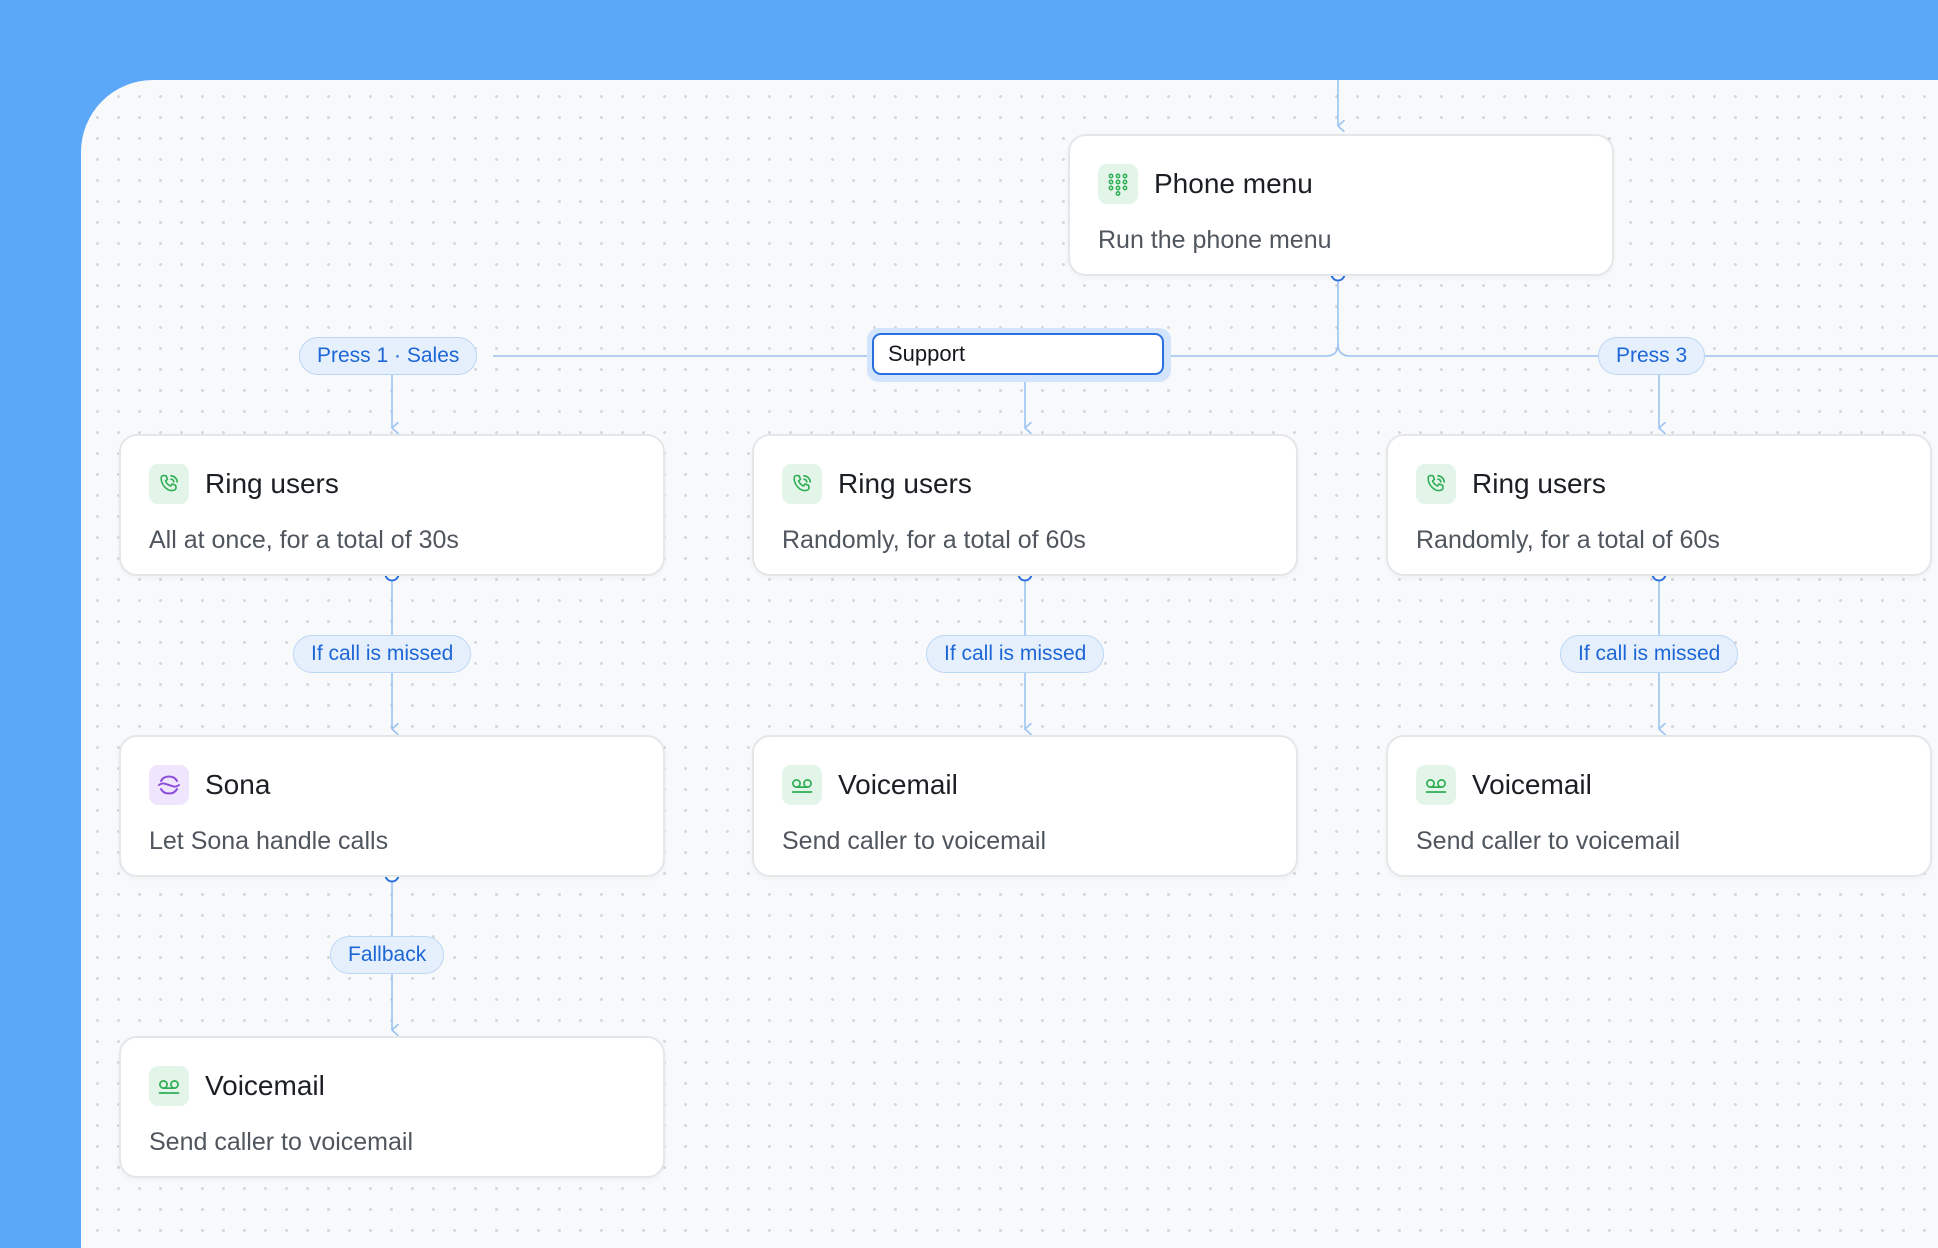 Image resolution: width=1938 pixels, height=1248 pixels. Describe the element at coordinates (269, 841) in the screenshot. I see `card-subtitle: Let Sona handle calls` at that location.